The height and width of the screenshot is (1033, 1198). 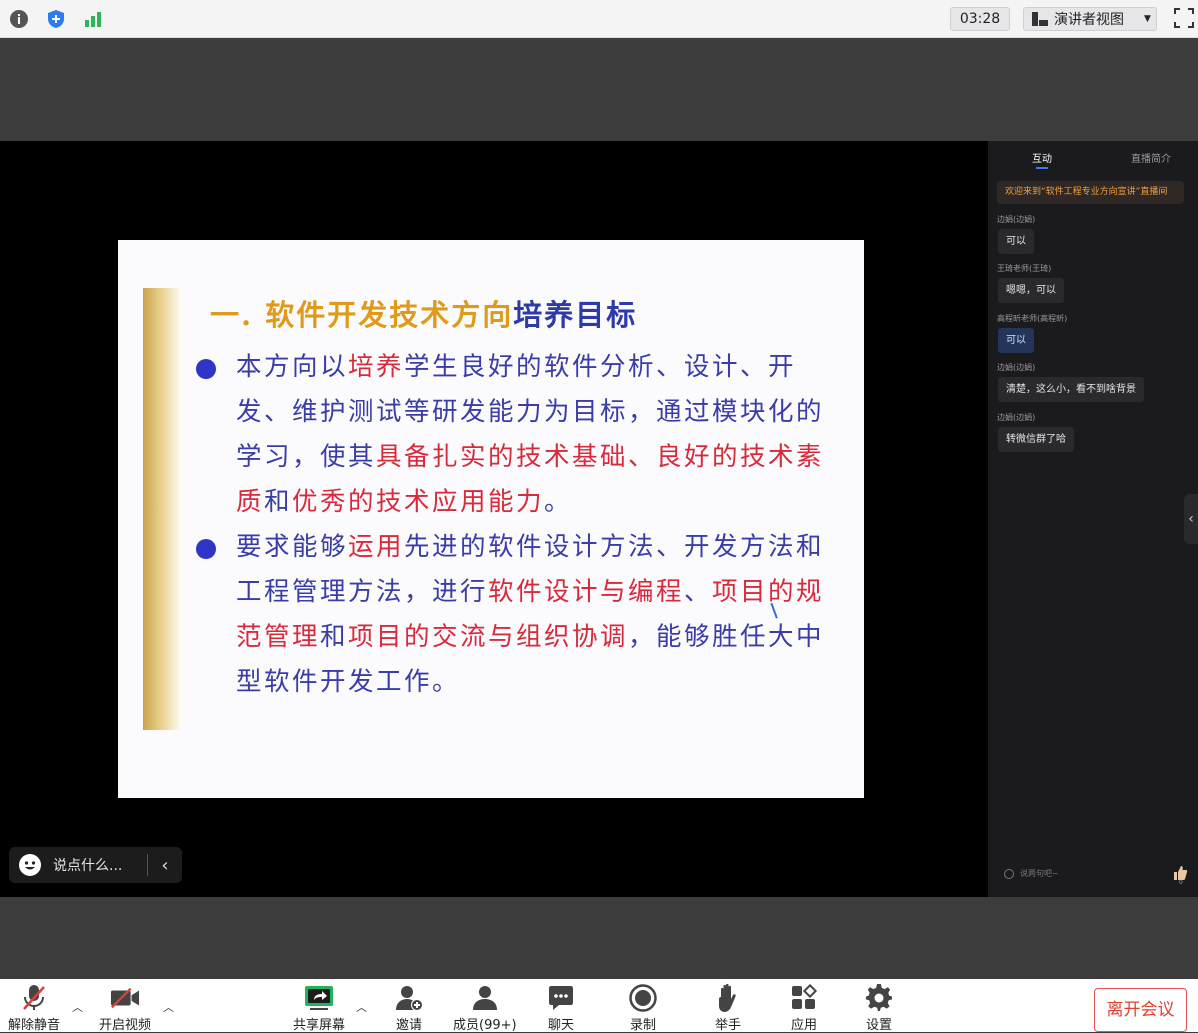 I want to click on chat-label: 聊天, so click(x=560, y=1025).